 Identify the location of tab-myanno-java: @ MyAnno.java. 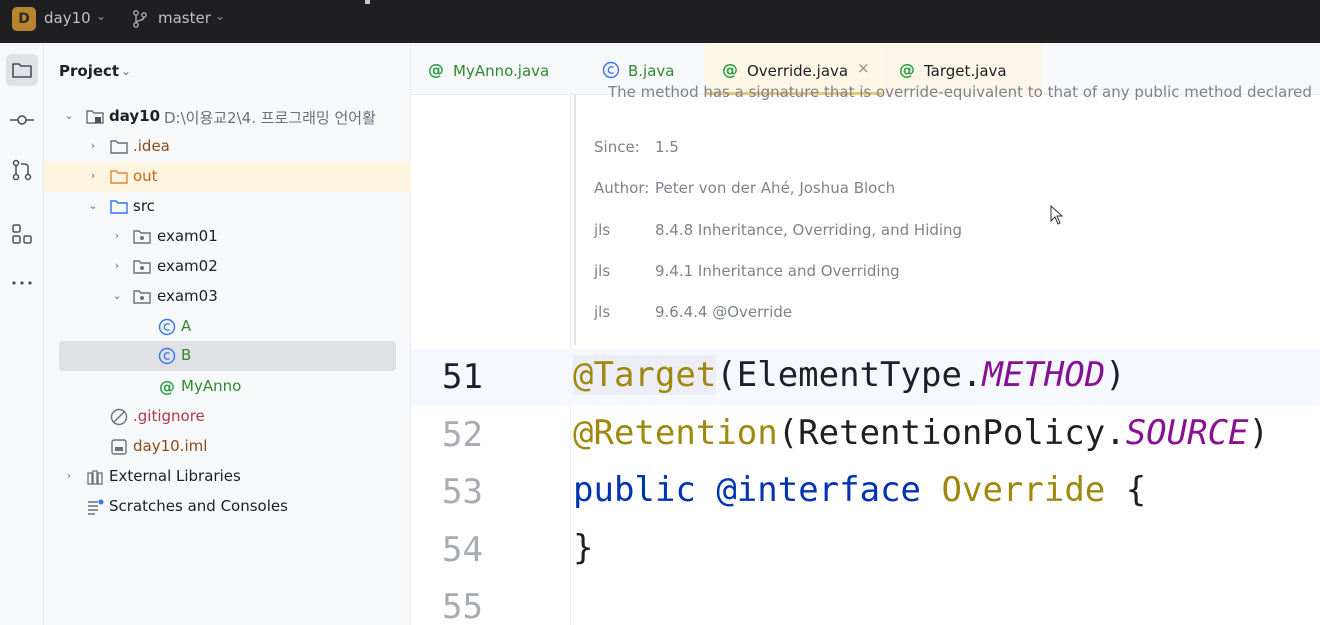
(498, 69).